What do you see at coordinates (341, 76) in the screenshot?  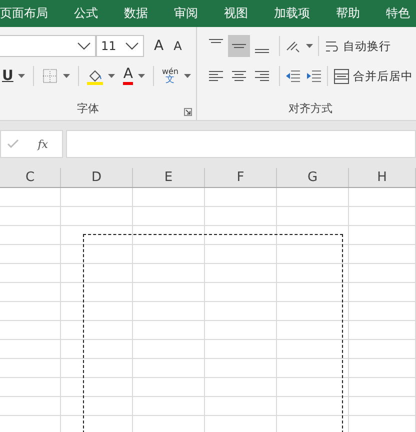 I see `merge-center-icon` at bounding box center [341, 76].